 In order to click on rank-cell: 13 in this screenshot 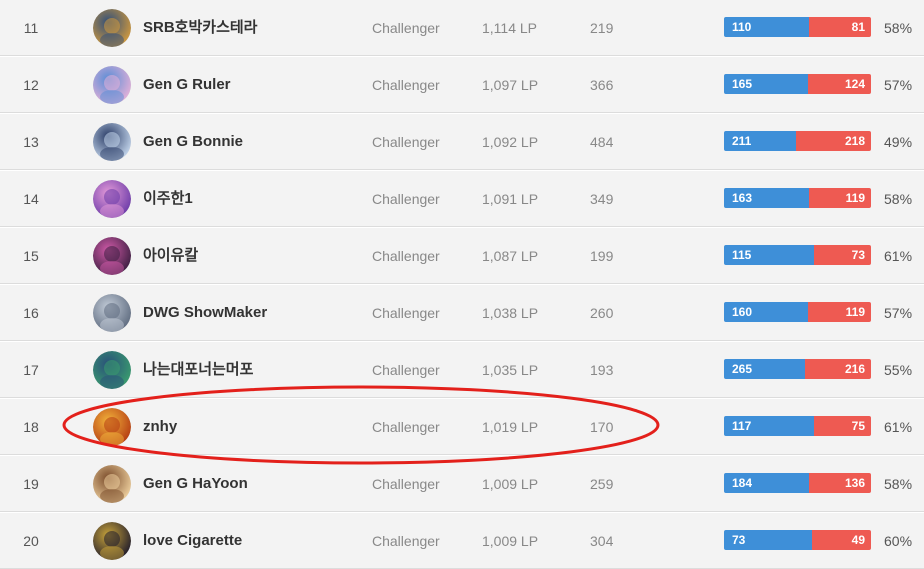, I will do `click(31, 142)`.